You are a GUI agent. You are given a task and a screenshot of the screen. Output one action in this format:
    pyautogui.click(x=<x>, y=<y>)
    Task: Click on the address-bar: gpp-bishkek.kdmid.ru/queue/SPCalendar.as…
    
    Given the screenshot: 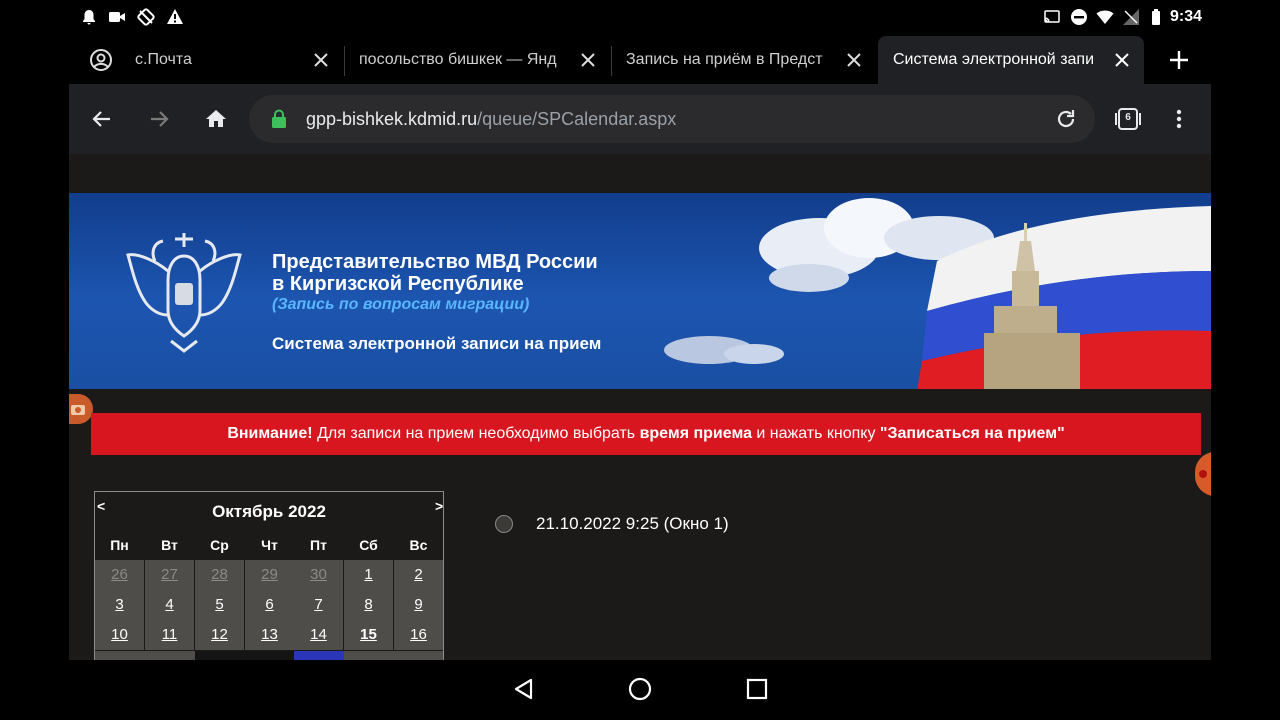 What is the action you would take?
    pyautogui.click(x=672, y=119)
    